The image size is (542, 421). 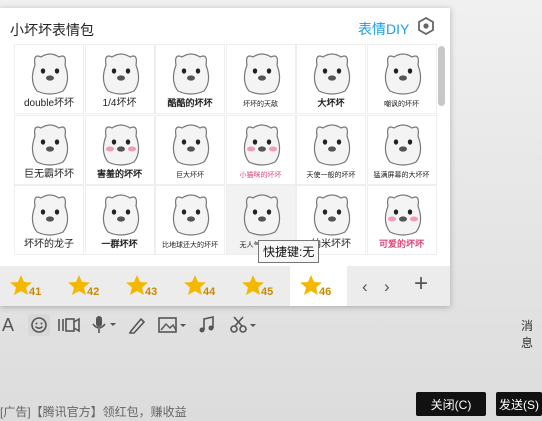 What do you see at coordinates (318, 286) in the screenshot?
I see `sticker-tab-46: 46` at bounding box center [318, 286].